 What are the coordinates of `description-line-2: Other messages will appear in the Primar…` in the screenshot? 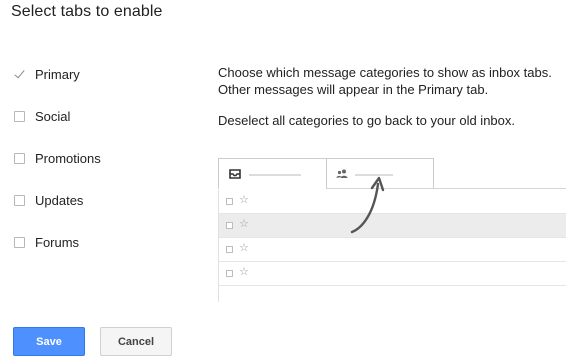 It's located at (353, 89).